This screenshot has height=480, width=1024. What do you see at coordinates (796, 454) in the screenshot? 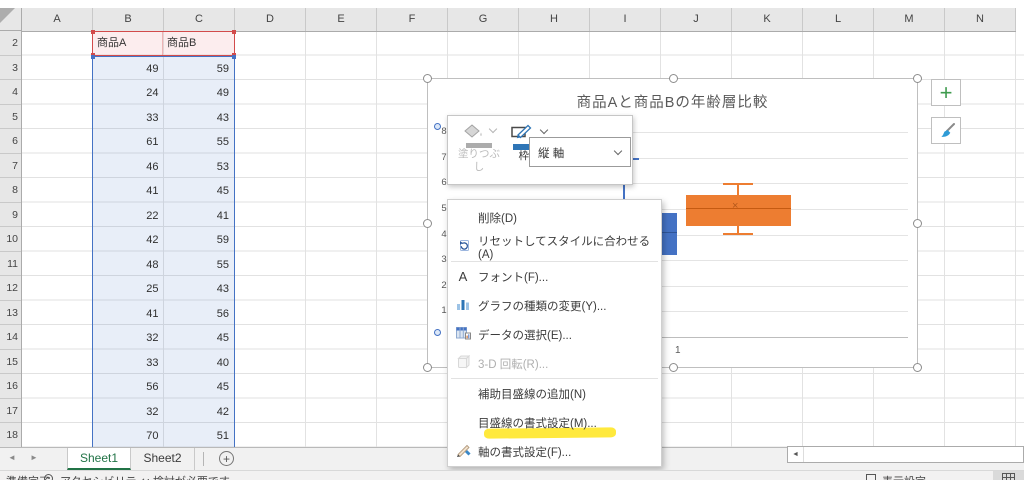
I see `scroll-left-button: ◄` at bounding box center [796, 454].